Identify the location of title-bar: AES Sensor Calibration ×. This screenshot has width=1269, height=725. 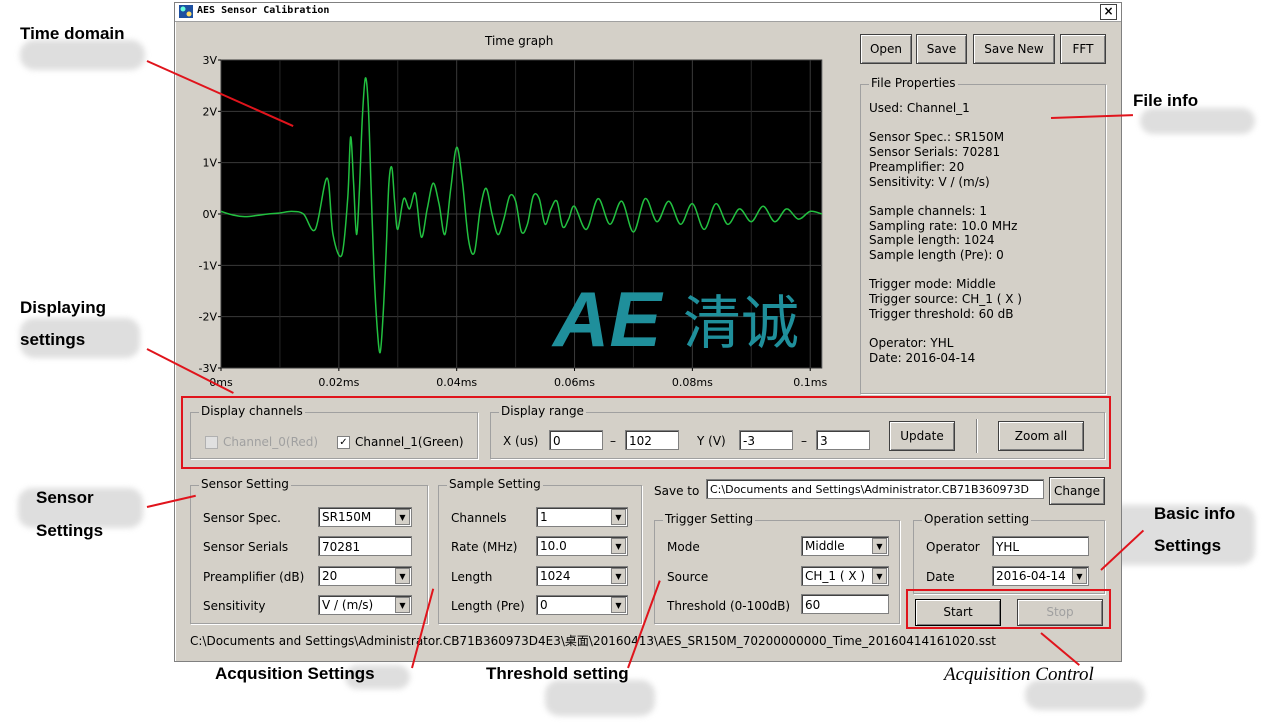
(648, 12).